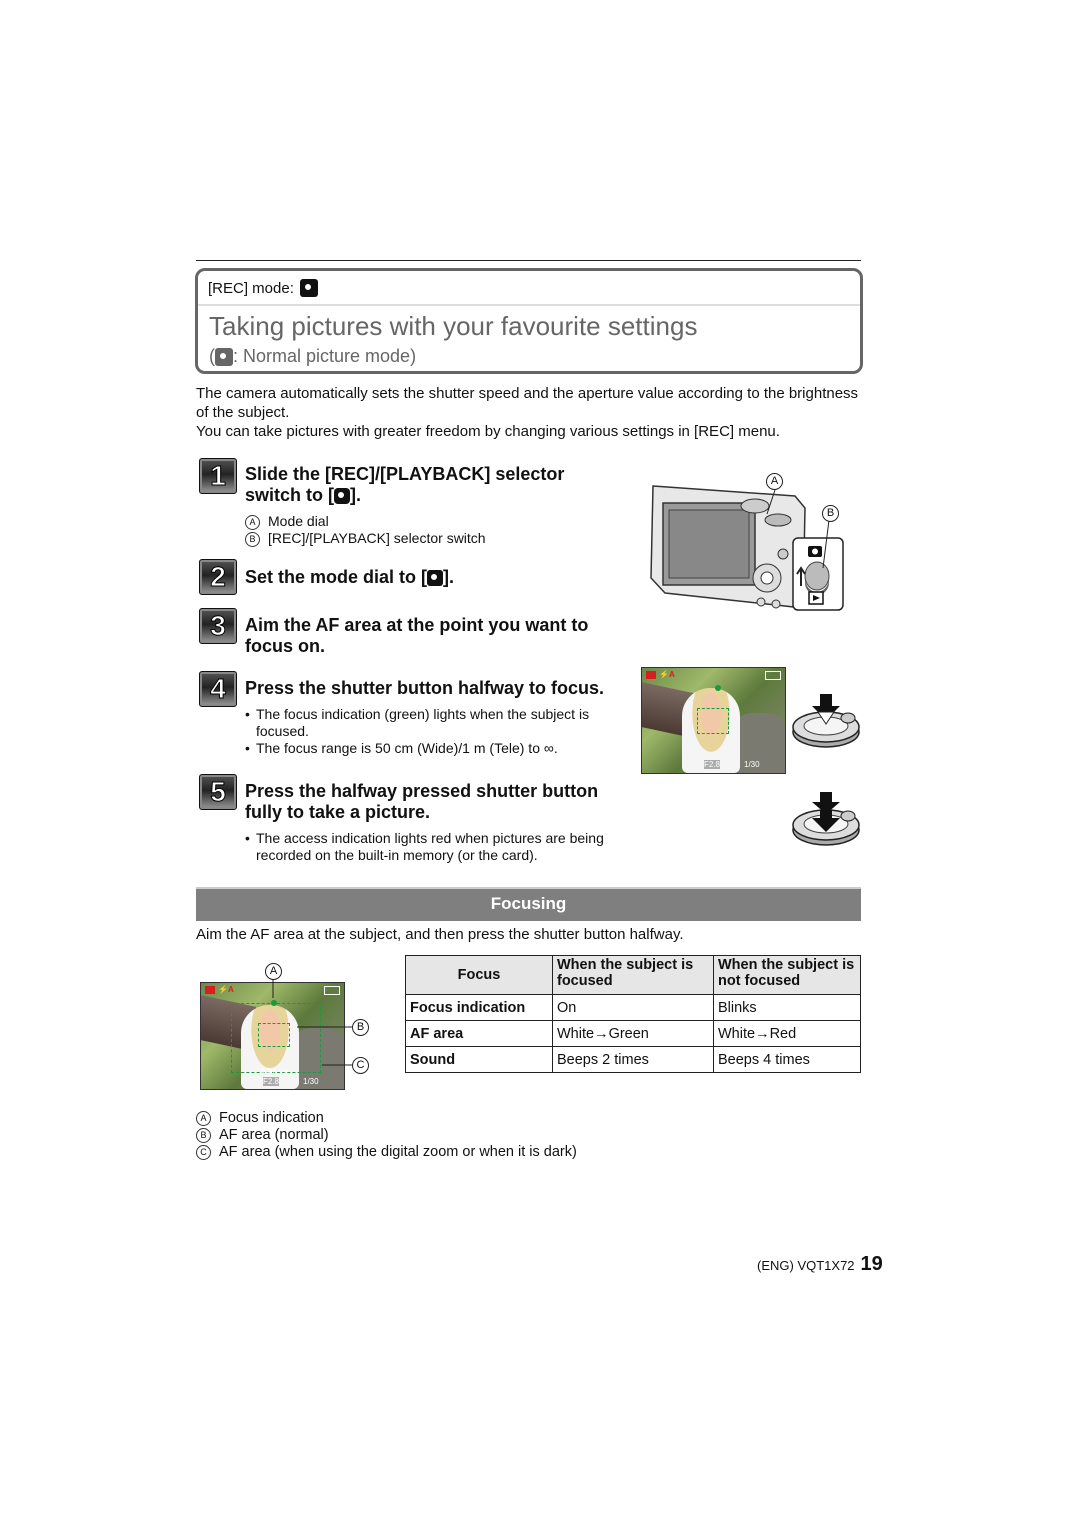  I want to click on legend-text: AF area (normal), so click(274, 1135).